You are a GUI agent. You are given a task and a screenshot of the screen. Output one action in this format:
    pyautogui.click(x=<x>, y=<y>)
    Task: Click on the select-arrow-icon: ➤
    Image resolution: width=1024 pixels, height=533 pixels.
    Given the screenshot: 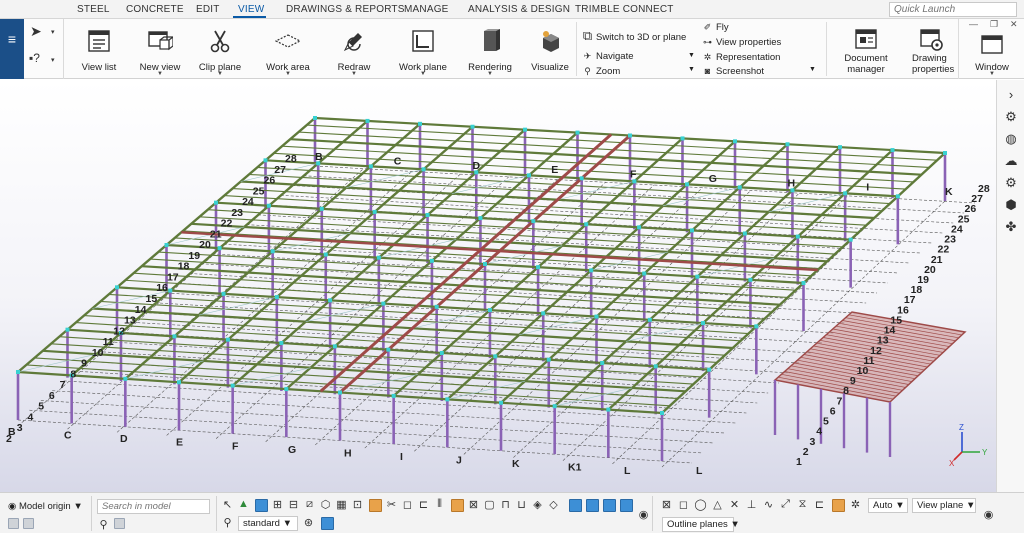 What is the action you would take?
    pyautogui.click(x=36, y=31)
    